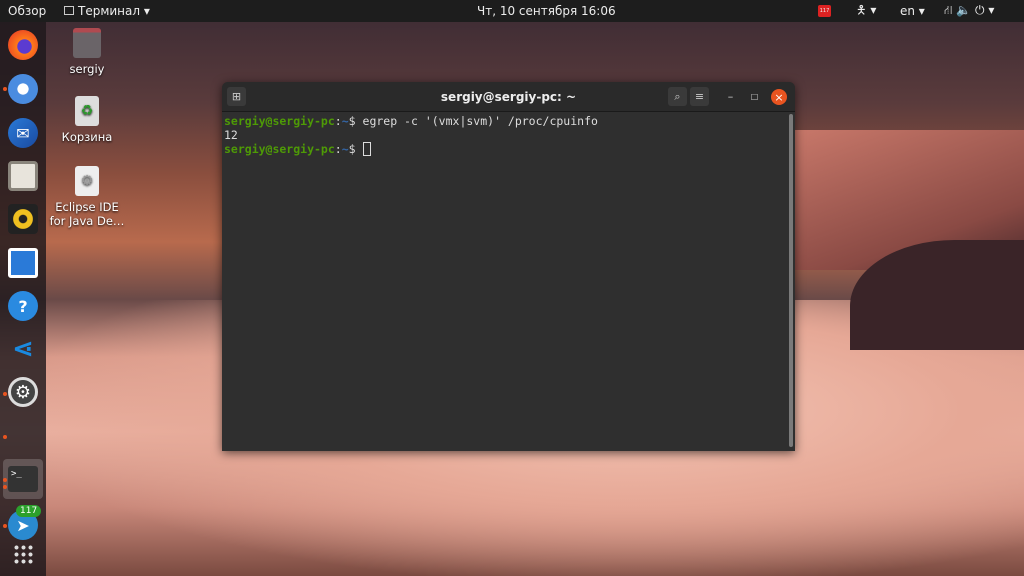 The height and width of the screenshot is (576, 1024). I want to click on menu-button: ≡, so click(699, 96).